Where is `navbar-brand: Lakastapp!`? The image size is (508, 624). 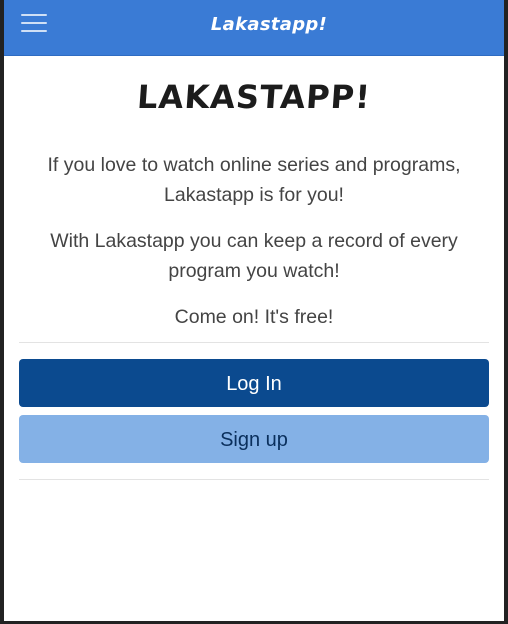 navbar-brand: Lakastapp! is located at coordinates (254, 24).